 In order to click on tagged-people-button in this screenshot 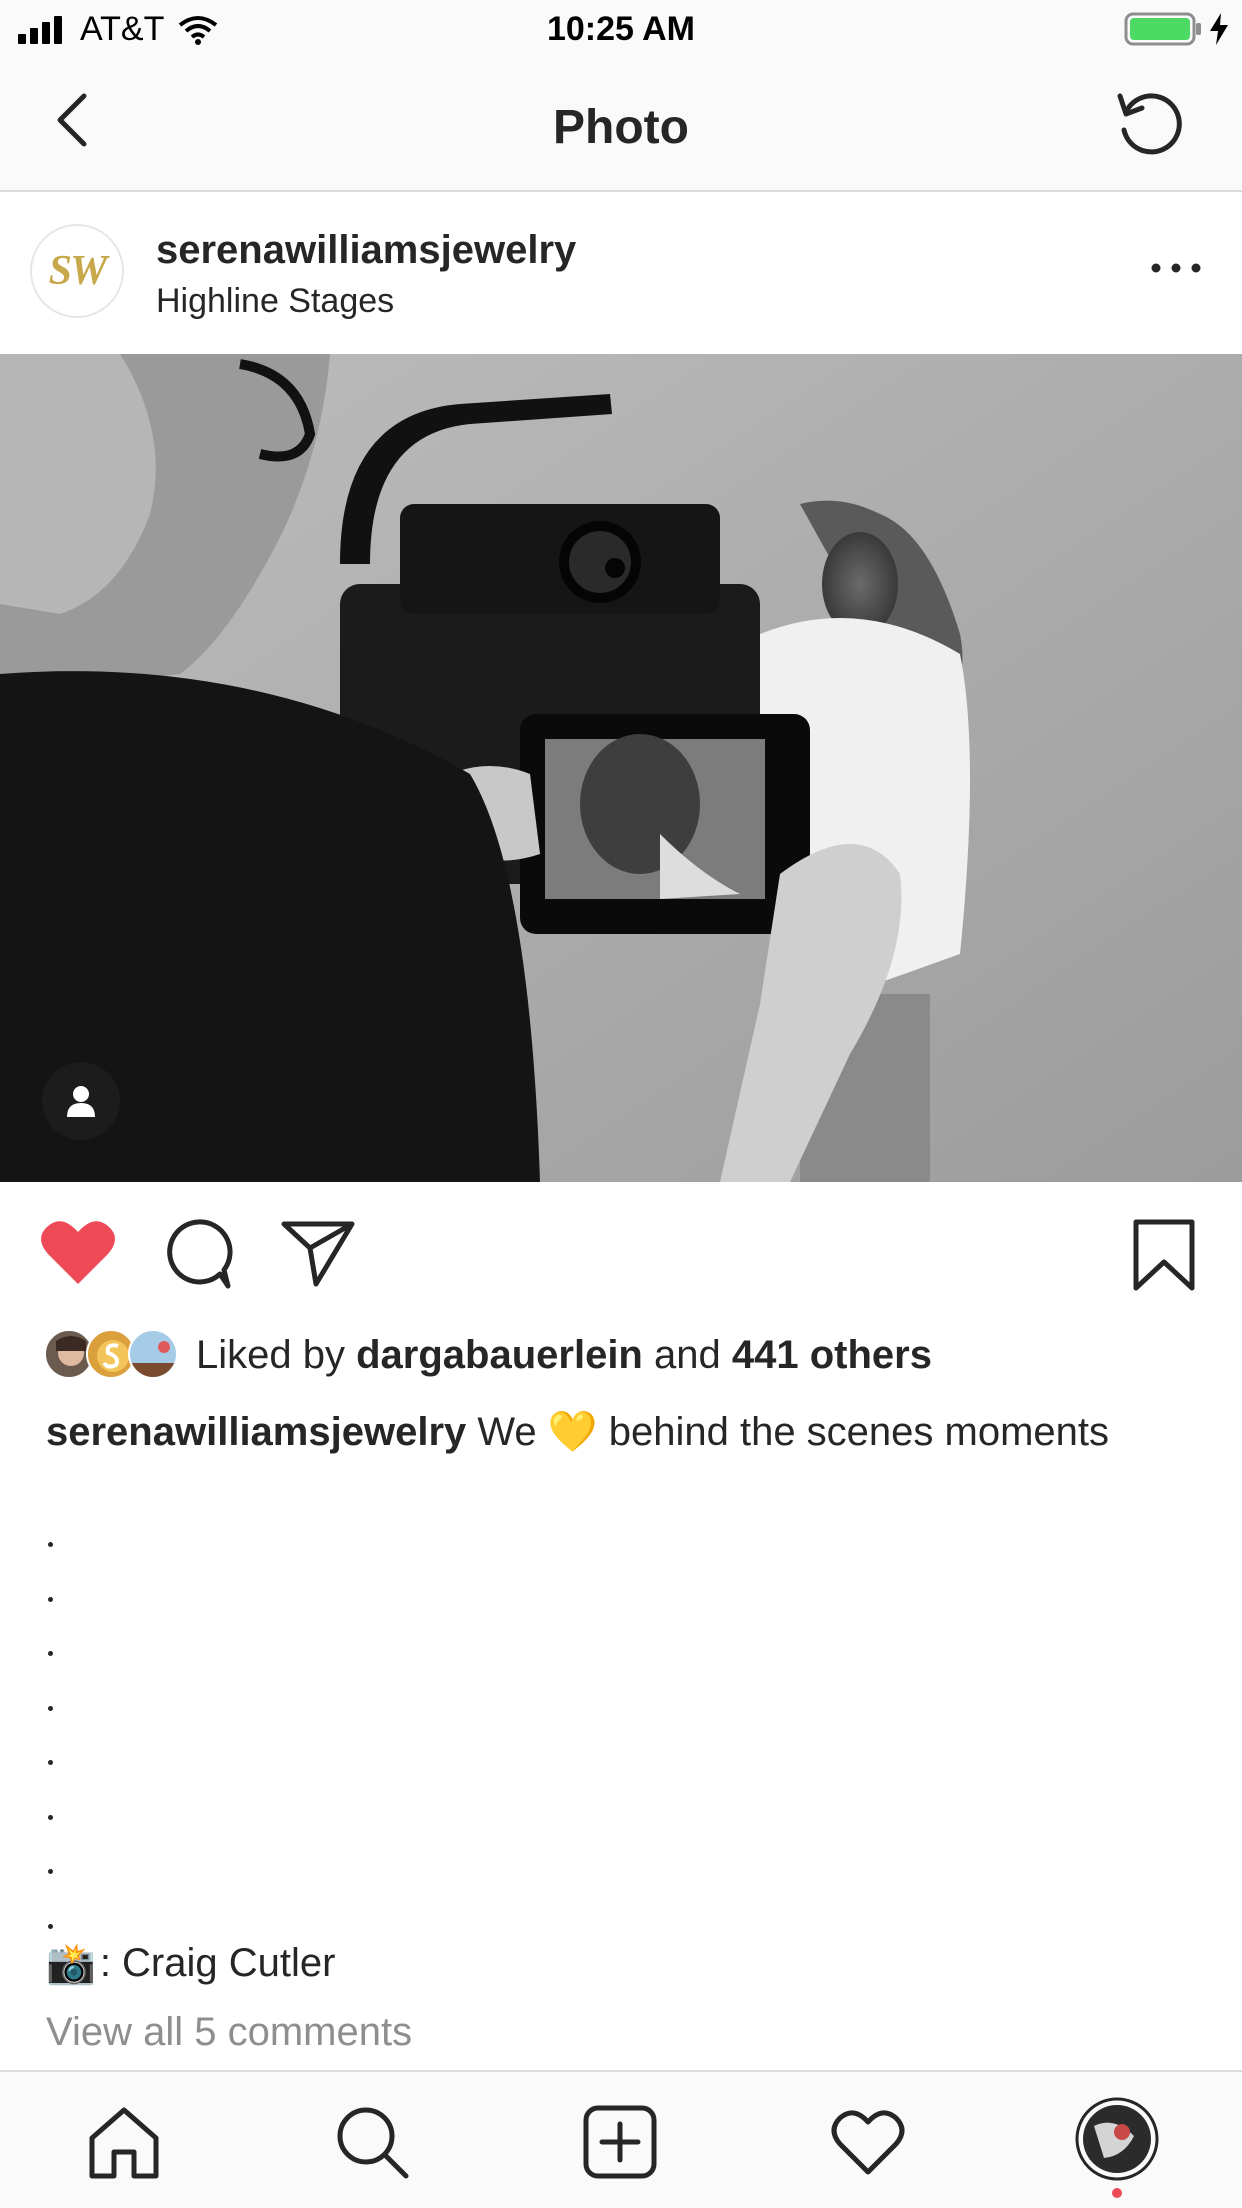, I will do `click(81, 1101)`.